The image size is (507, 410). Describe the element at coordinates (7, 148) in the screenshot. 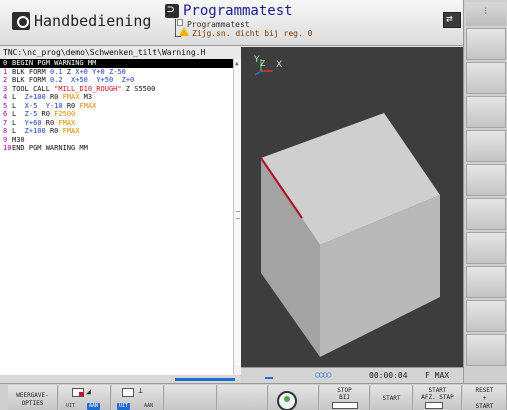

I see `line-number: 10` at that location.